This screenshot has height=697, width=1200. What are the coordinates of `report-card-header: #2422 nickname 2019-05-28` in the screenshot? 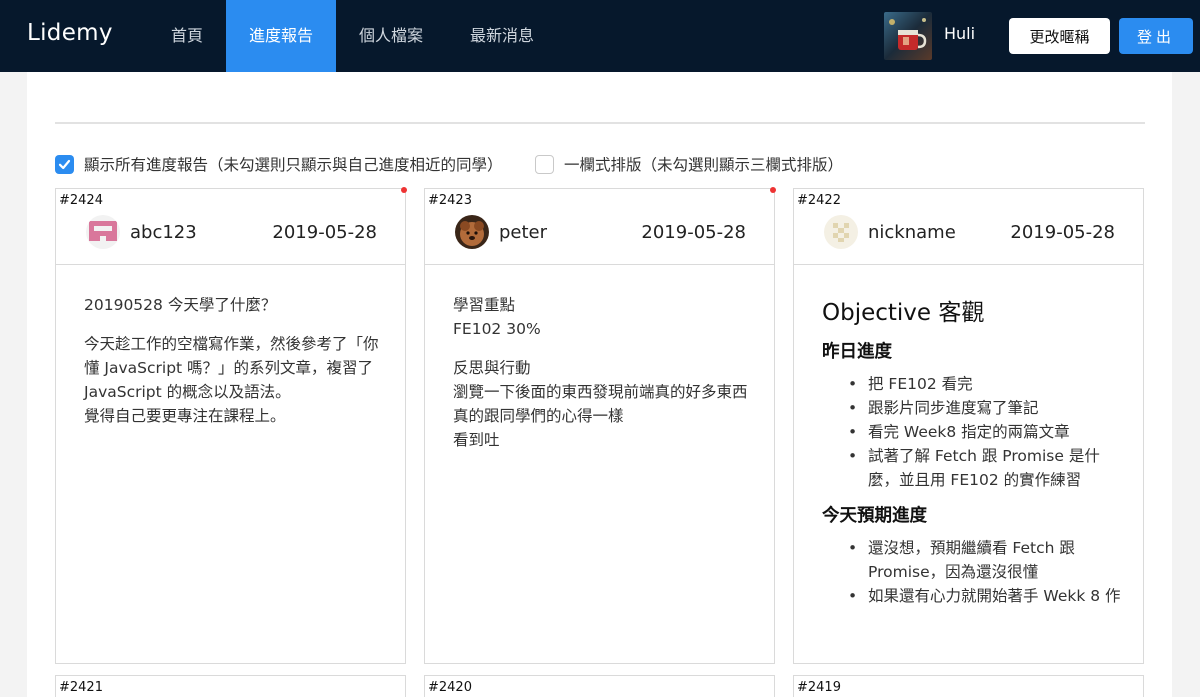 It's located at (968, 227).